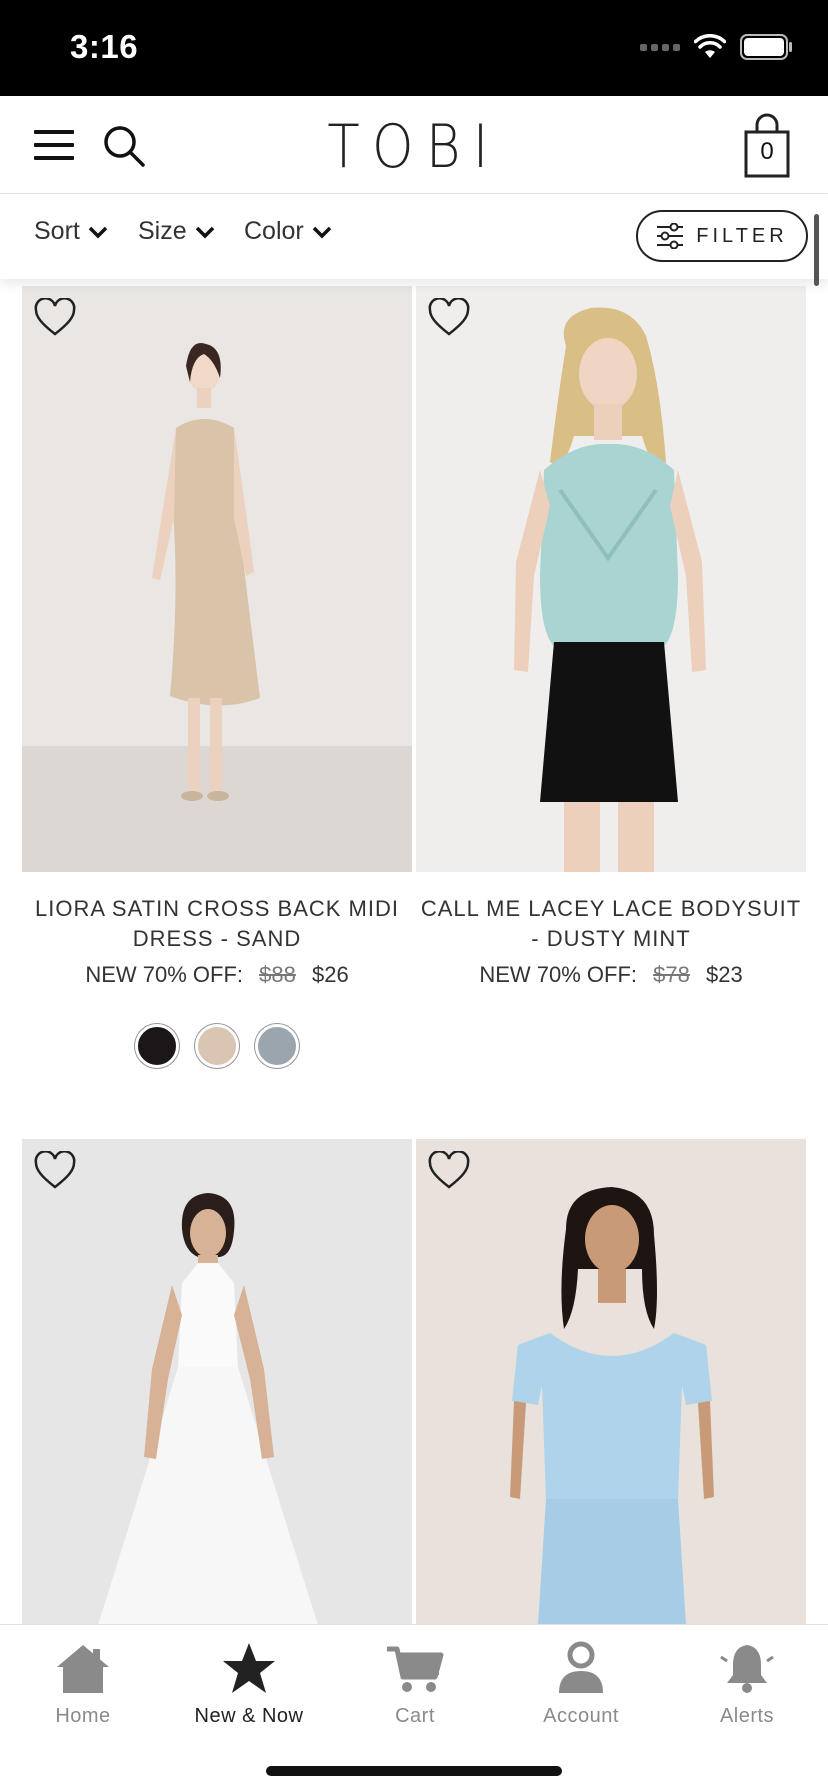  I want to click on status-icons, so click(717, 47).